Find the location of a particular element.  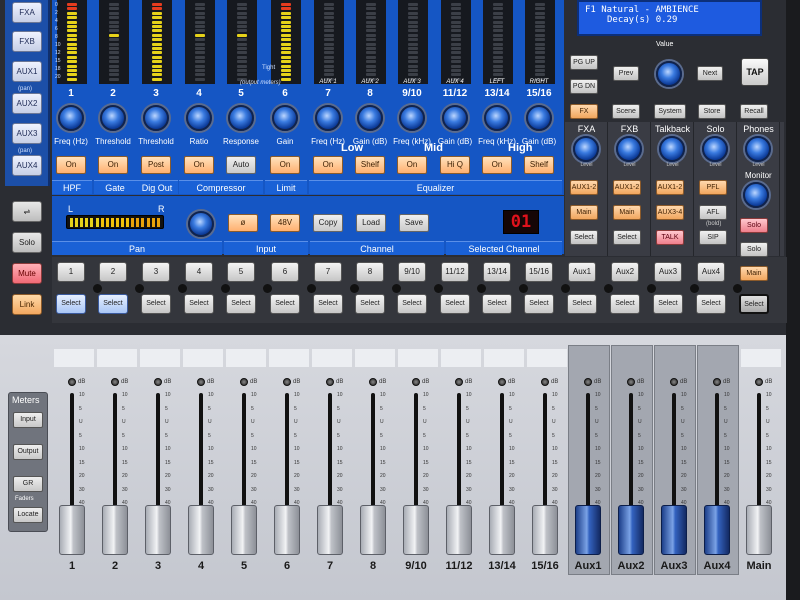

tap-button: TAP is located at coordinates (755, 72).